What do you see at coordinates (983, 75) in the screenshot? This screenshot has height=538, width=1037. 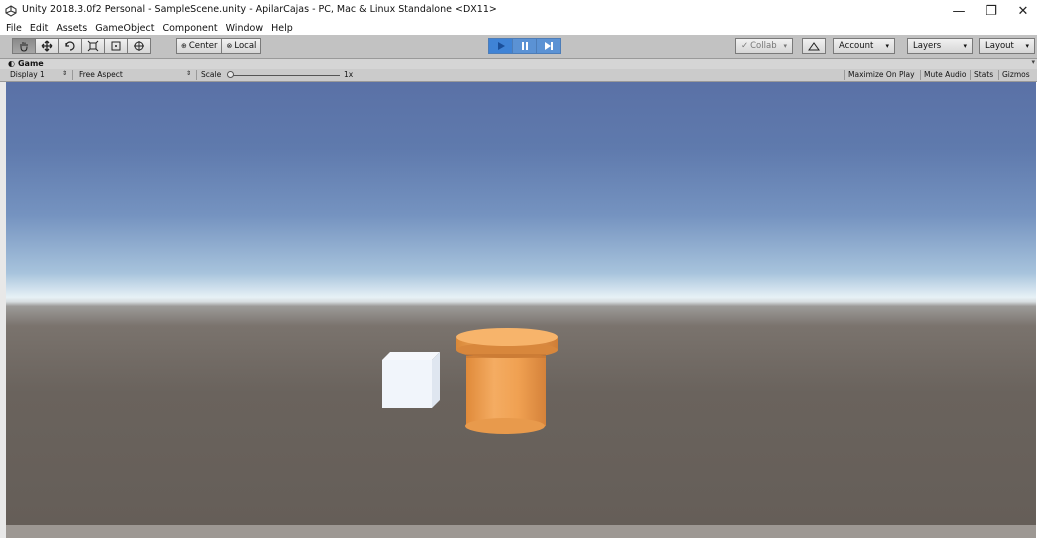 I see `stats-toggle: Stats` at bounding box center [983, 75].